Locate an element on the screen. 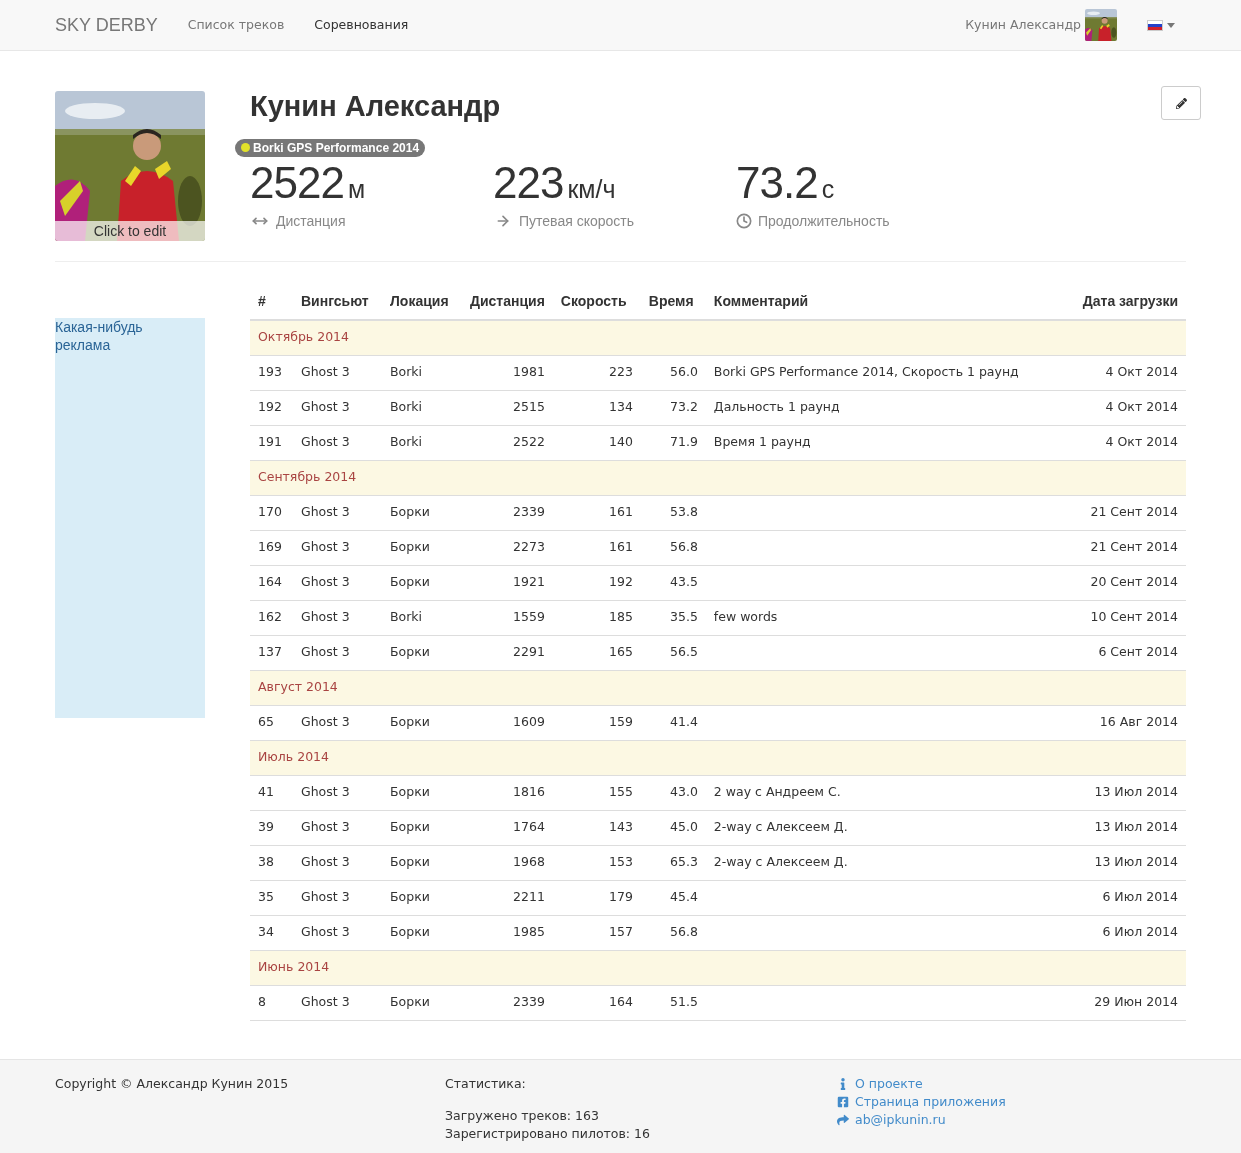  table-cell: 8 is located at coordinates (262, 1002).